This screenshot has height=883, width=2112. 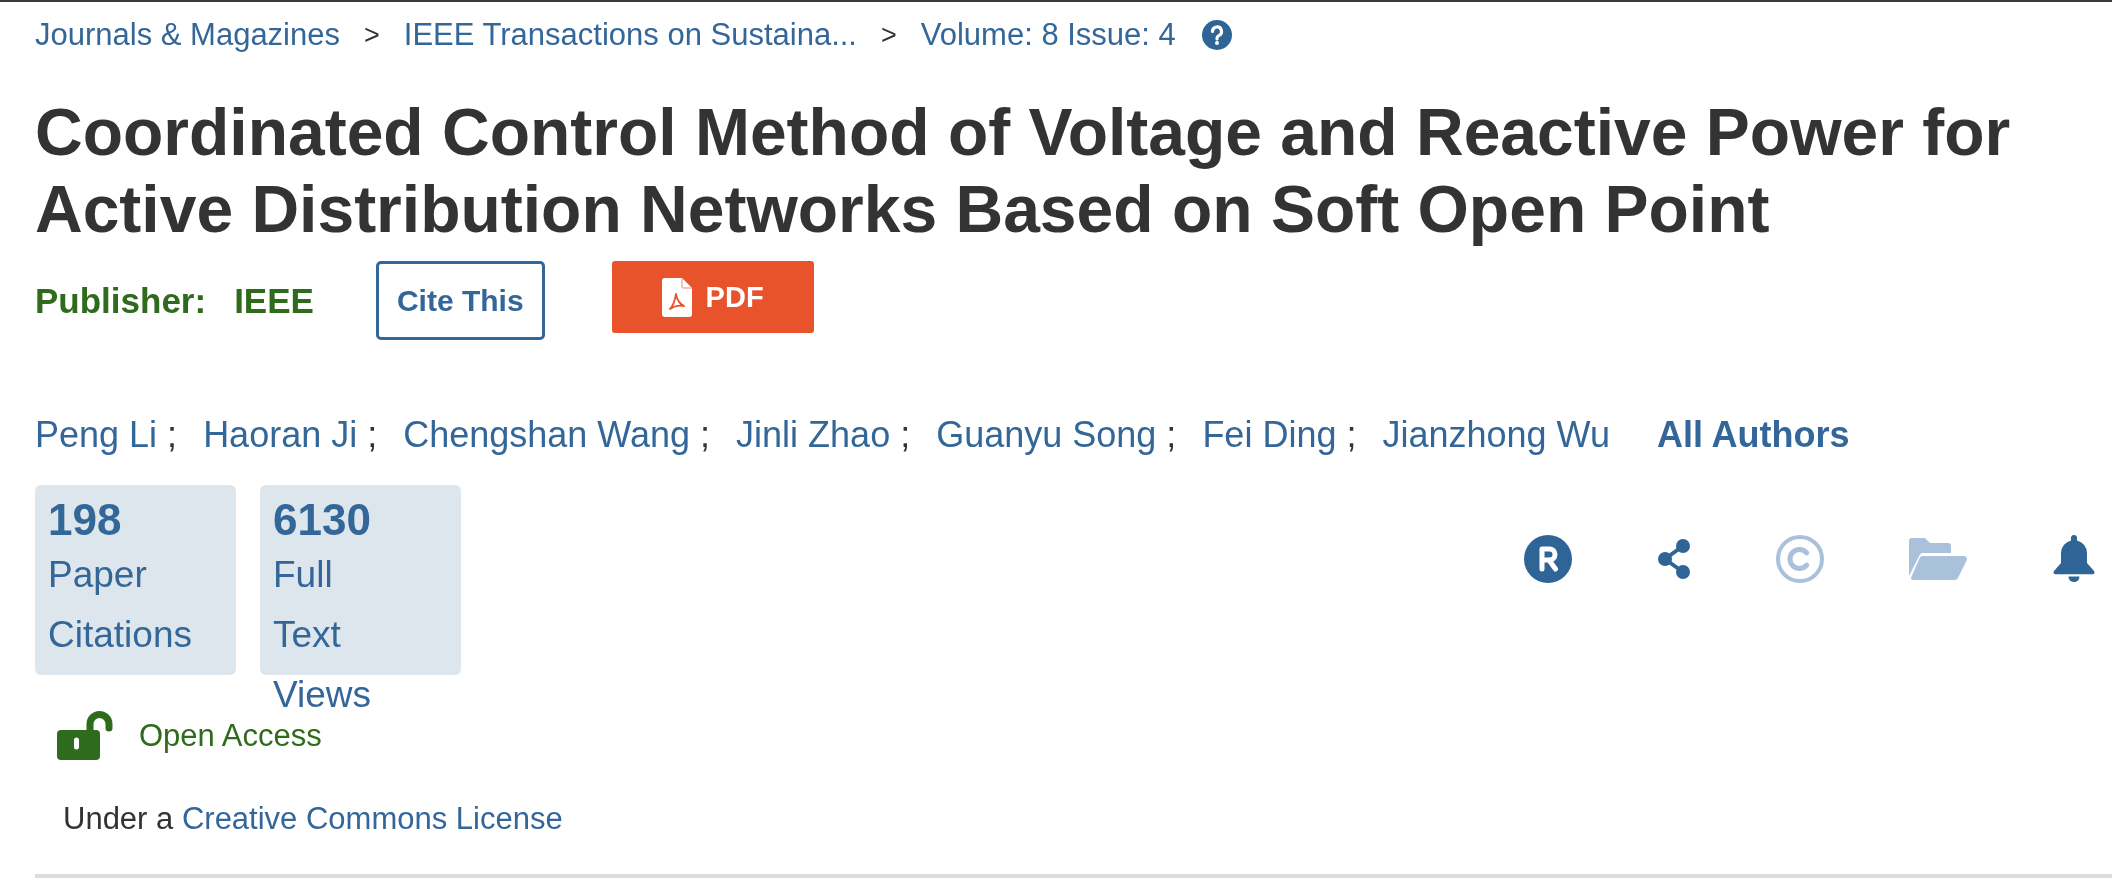 What do you see at coordinates (322, 520) in the screenshot?
I see `metric-count: 6130` at bounding box center [322, 520].